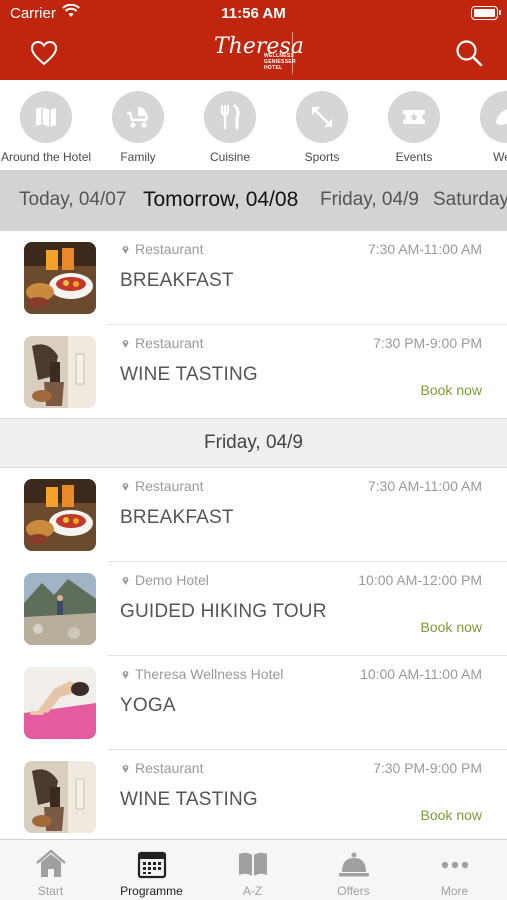  What do you see at coordinates (44, 53) in the screenshot?
I see `favorites-heart-icon` at bounding box center [44, 53].